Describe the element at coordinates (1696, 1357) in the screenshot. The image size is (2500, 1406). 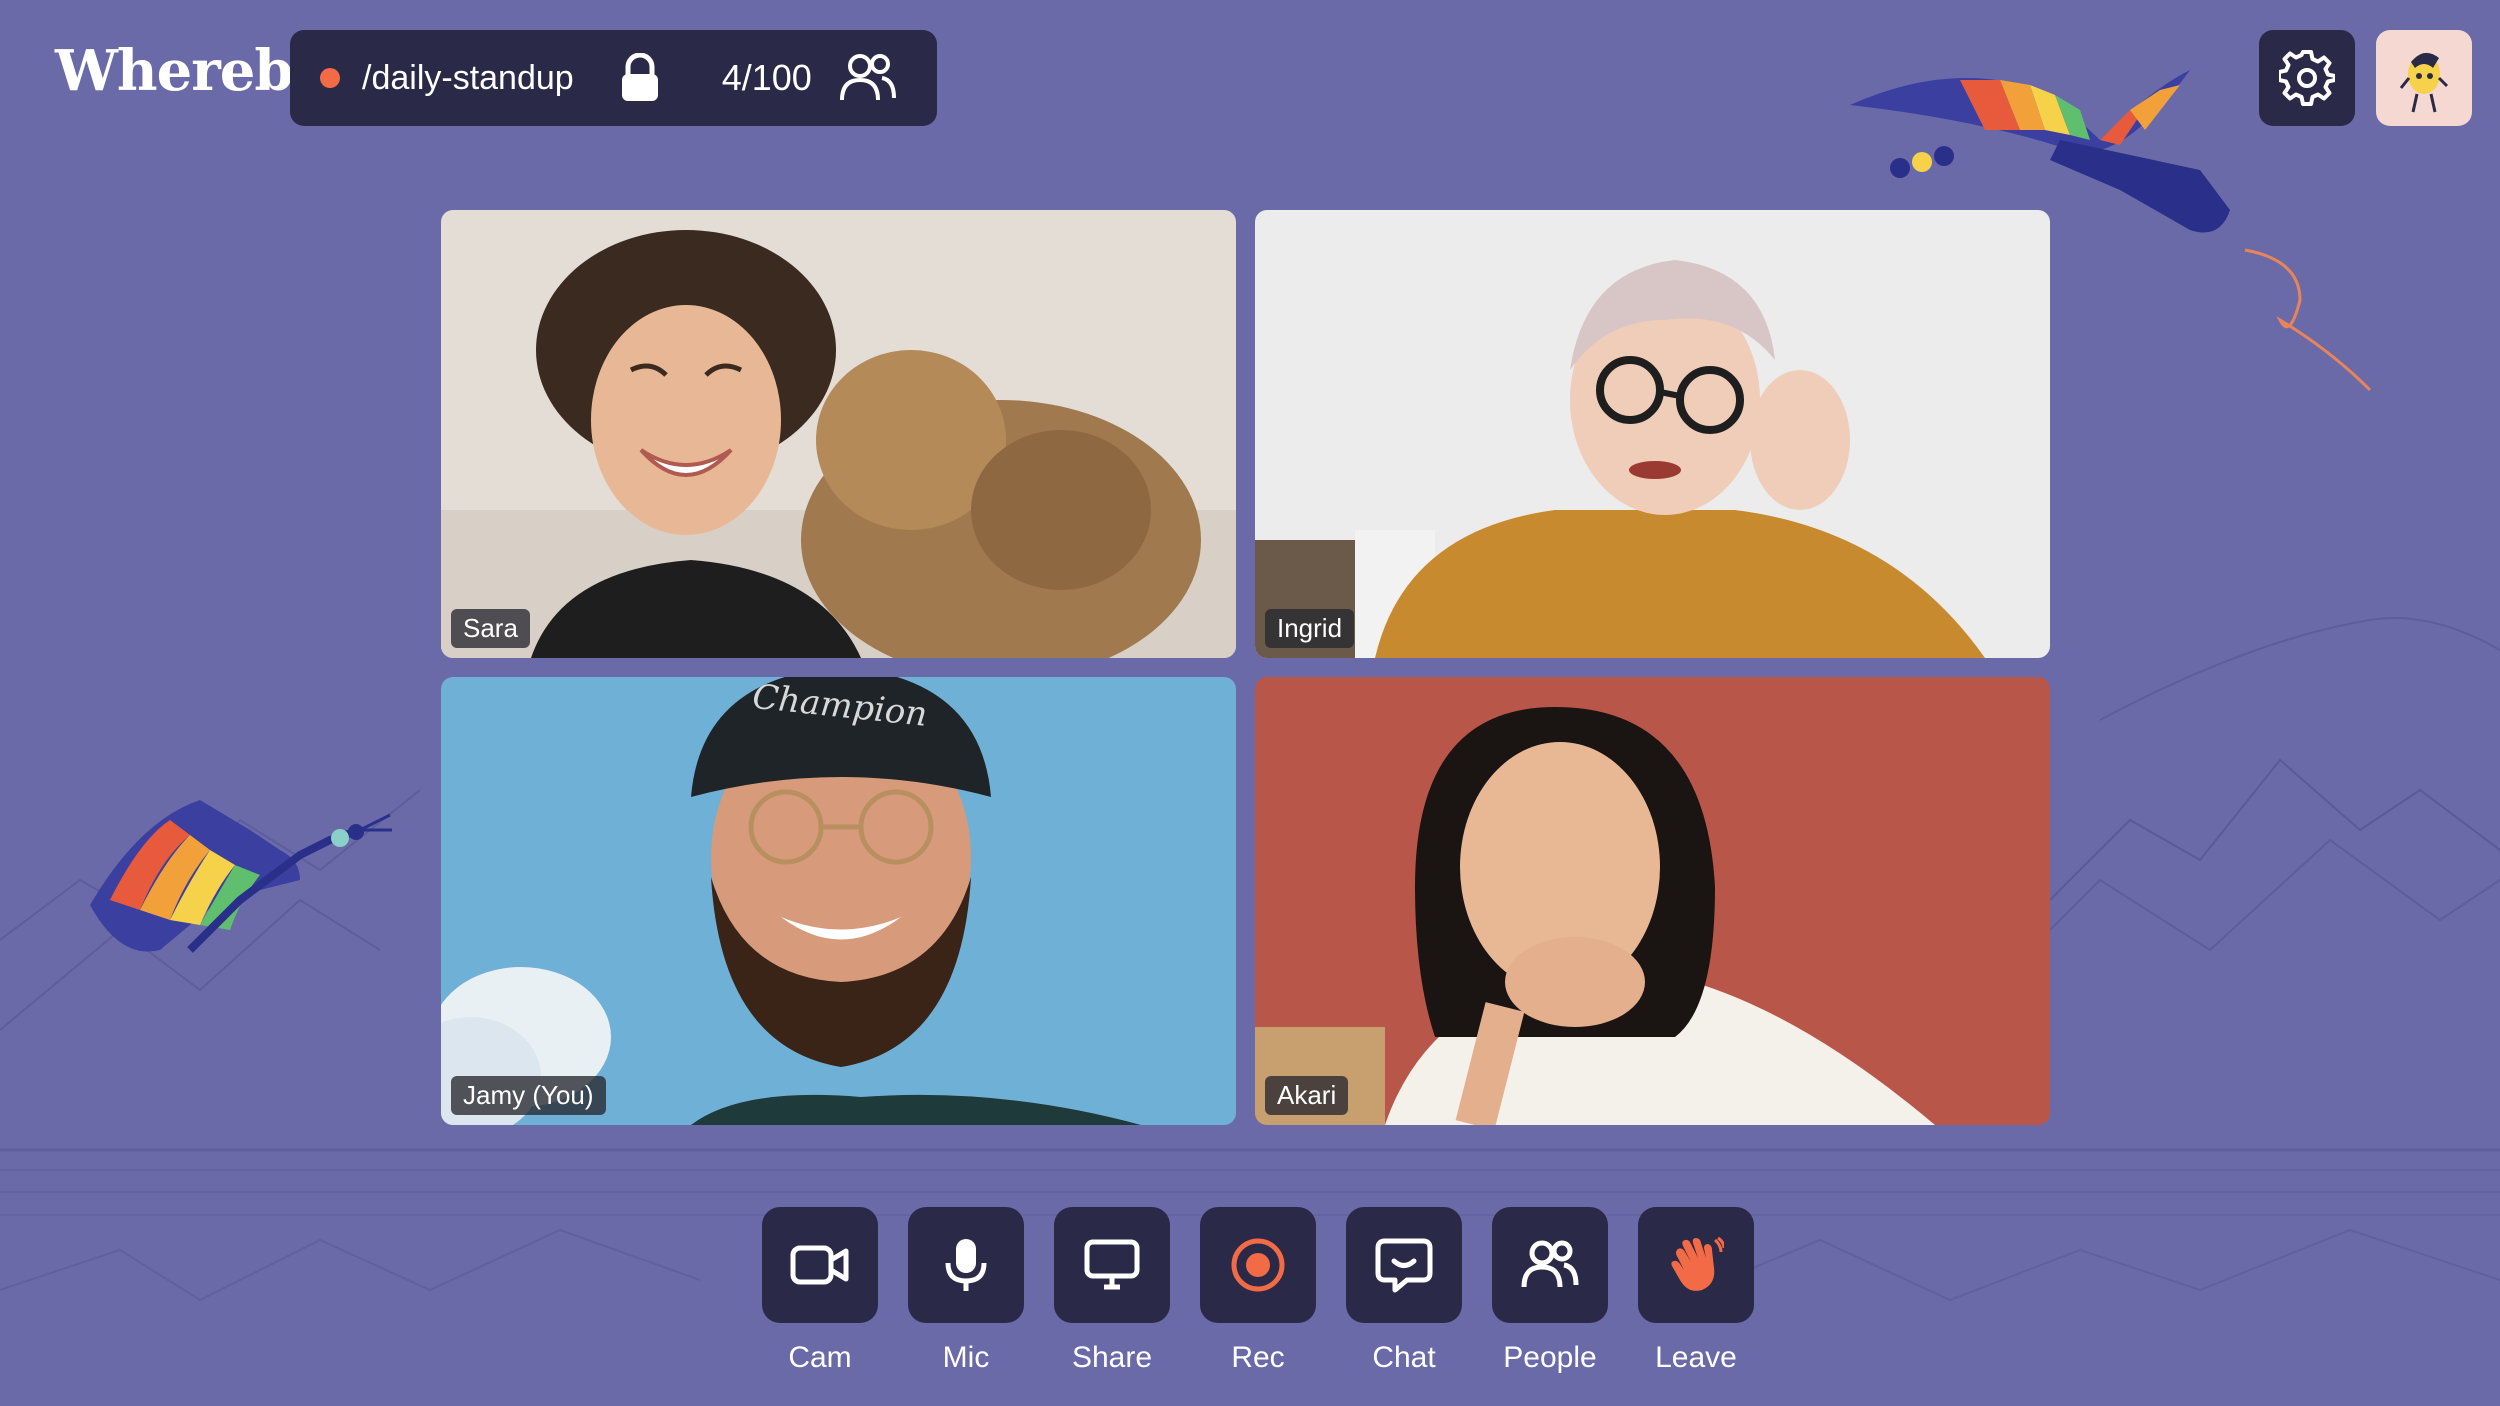
I see `leave-label: Leave` at that location.